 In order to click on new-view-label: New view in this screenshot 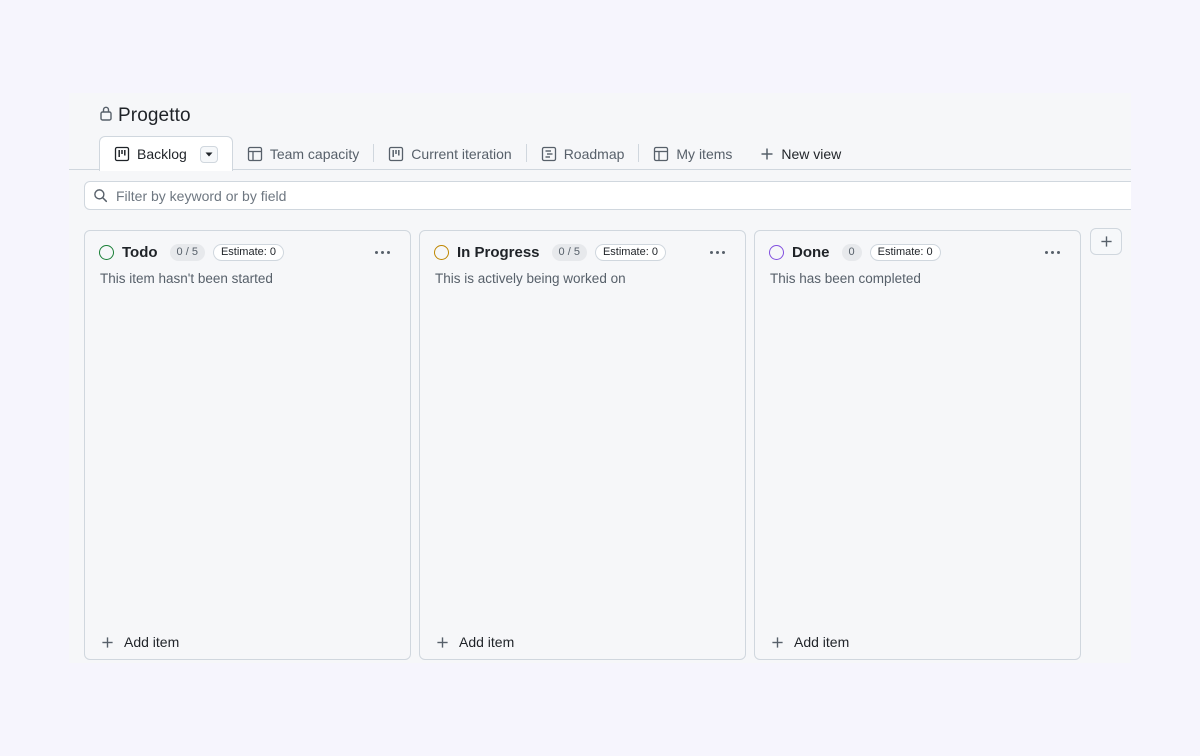, I will do `click(811, 153)`.